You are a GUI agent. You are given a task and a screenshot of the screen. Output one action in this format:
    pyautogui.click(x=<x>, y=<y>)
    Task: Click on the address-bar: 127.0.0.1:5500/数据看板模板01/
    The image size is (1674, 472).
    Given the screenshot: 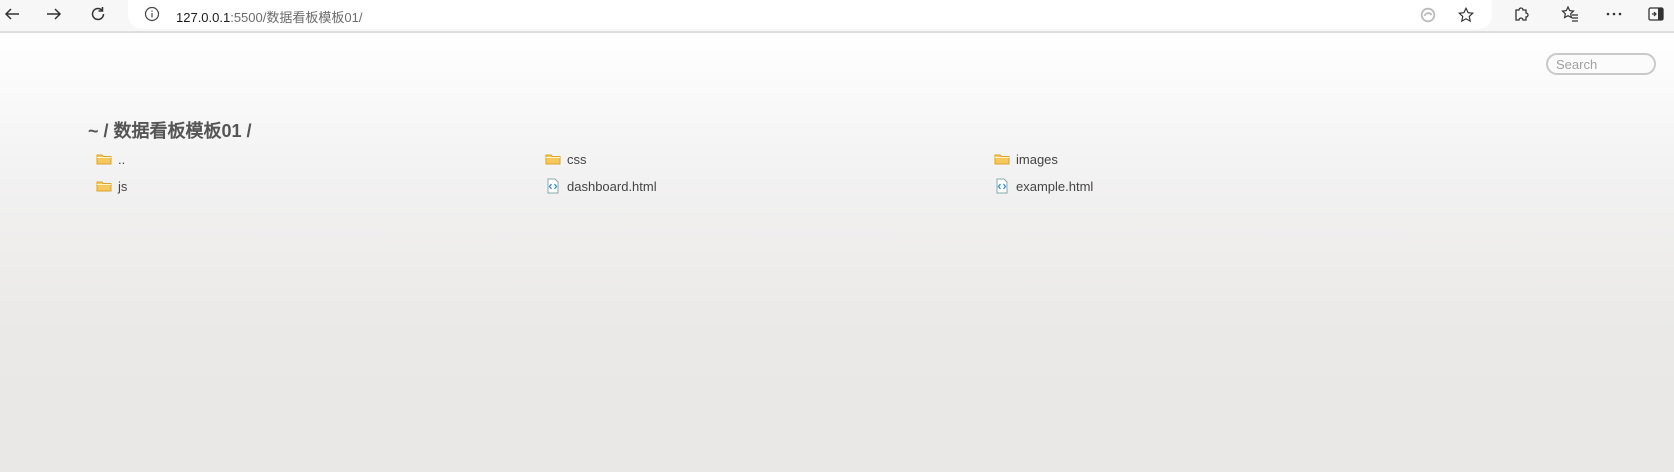 What is the action you would take?
    pyautogui.click(x=810, y=14)
    